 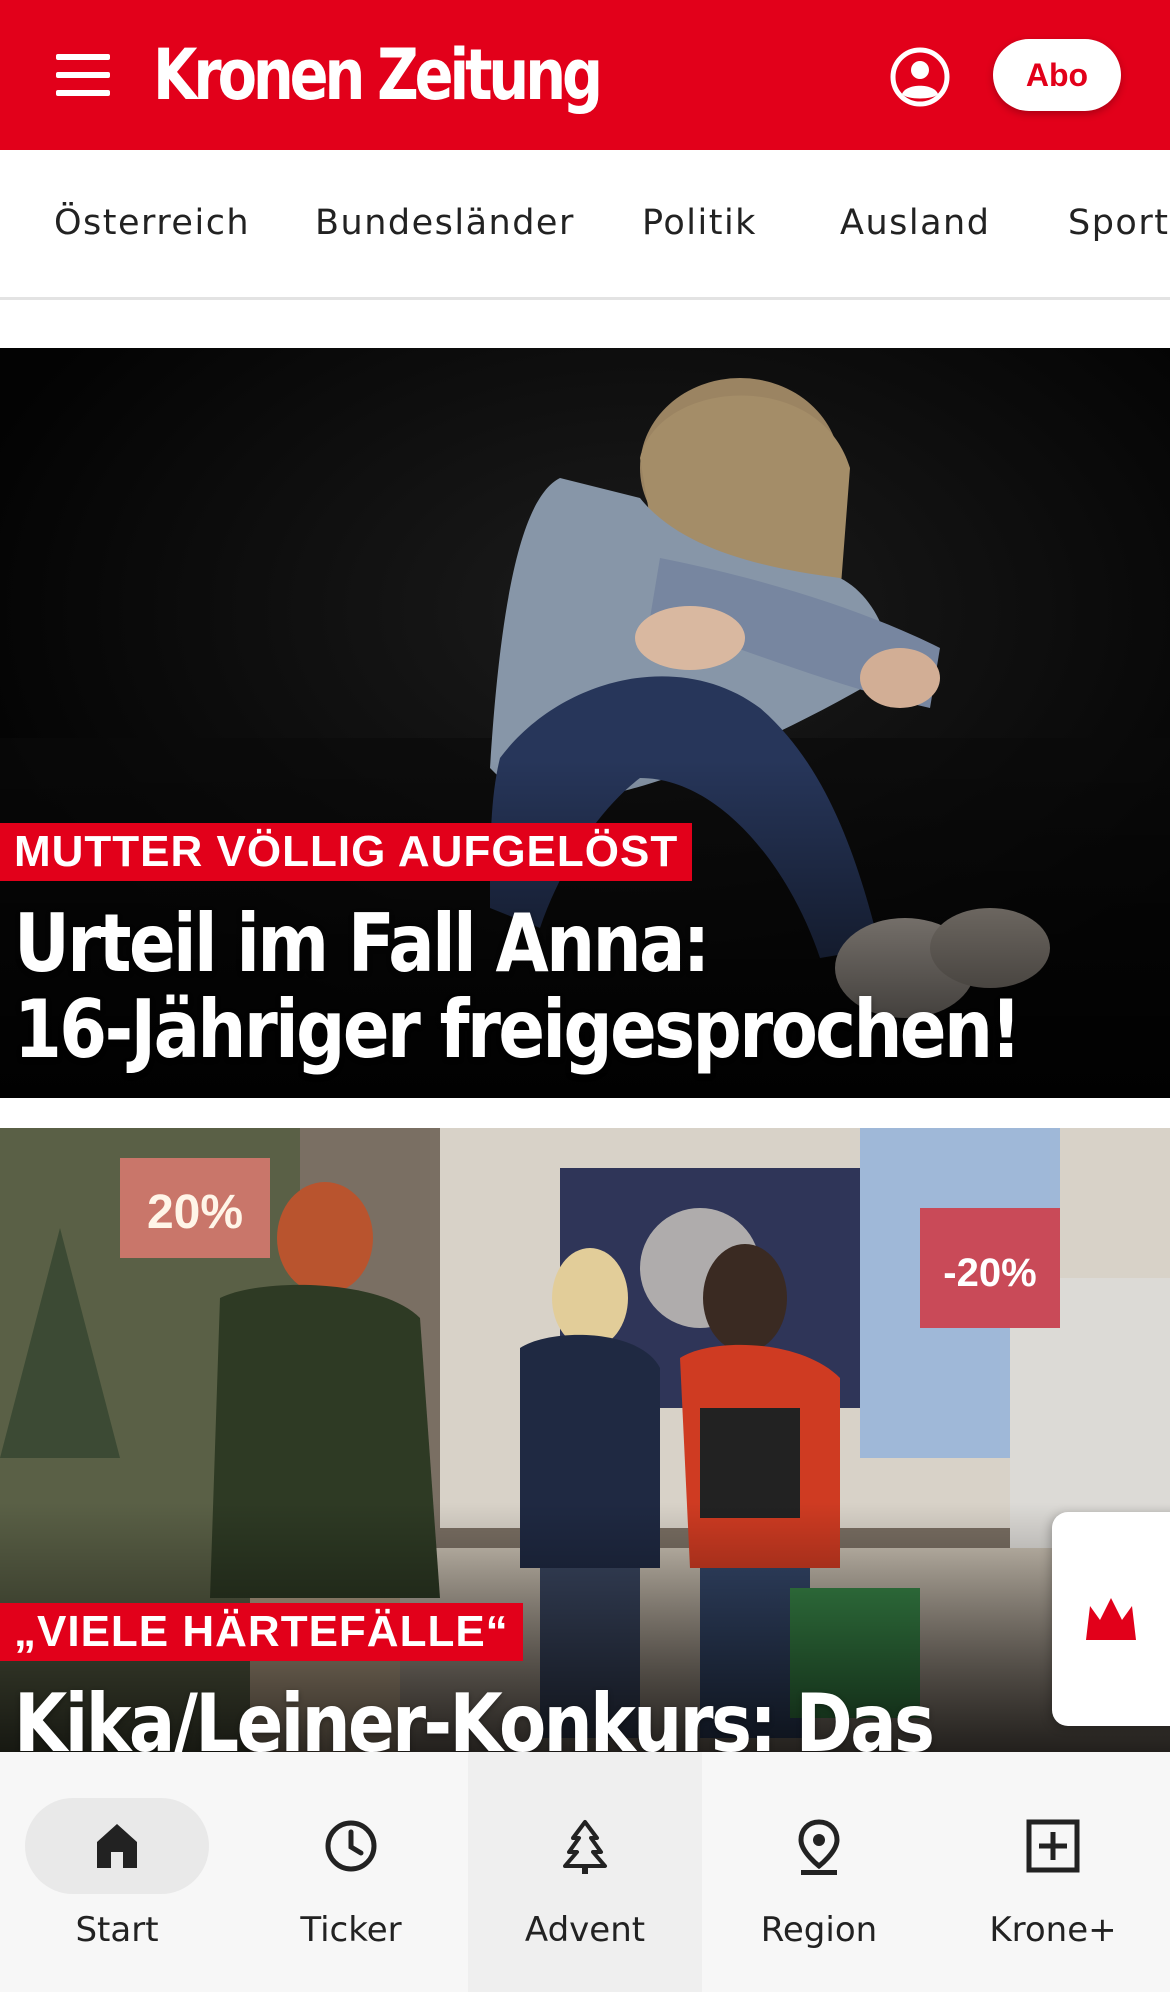 I want to click on abo-button: Abo, so click(x=1057, y=75).